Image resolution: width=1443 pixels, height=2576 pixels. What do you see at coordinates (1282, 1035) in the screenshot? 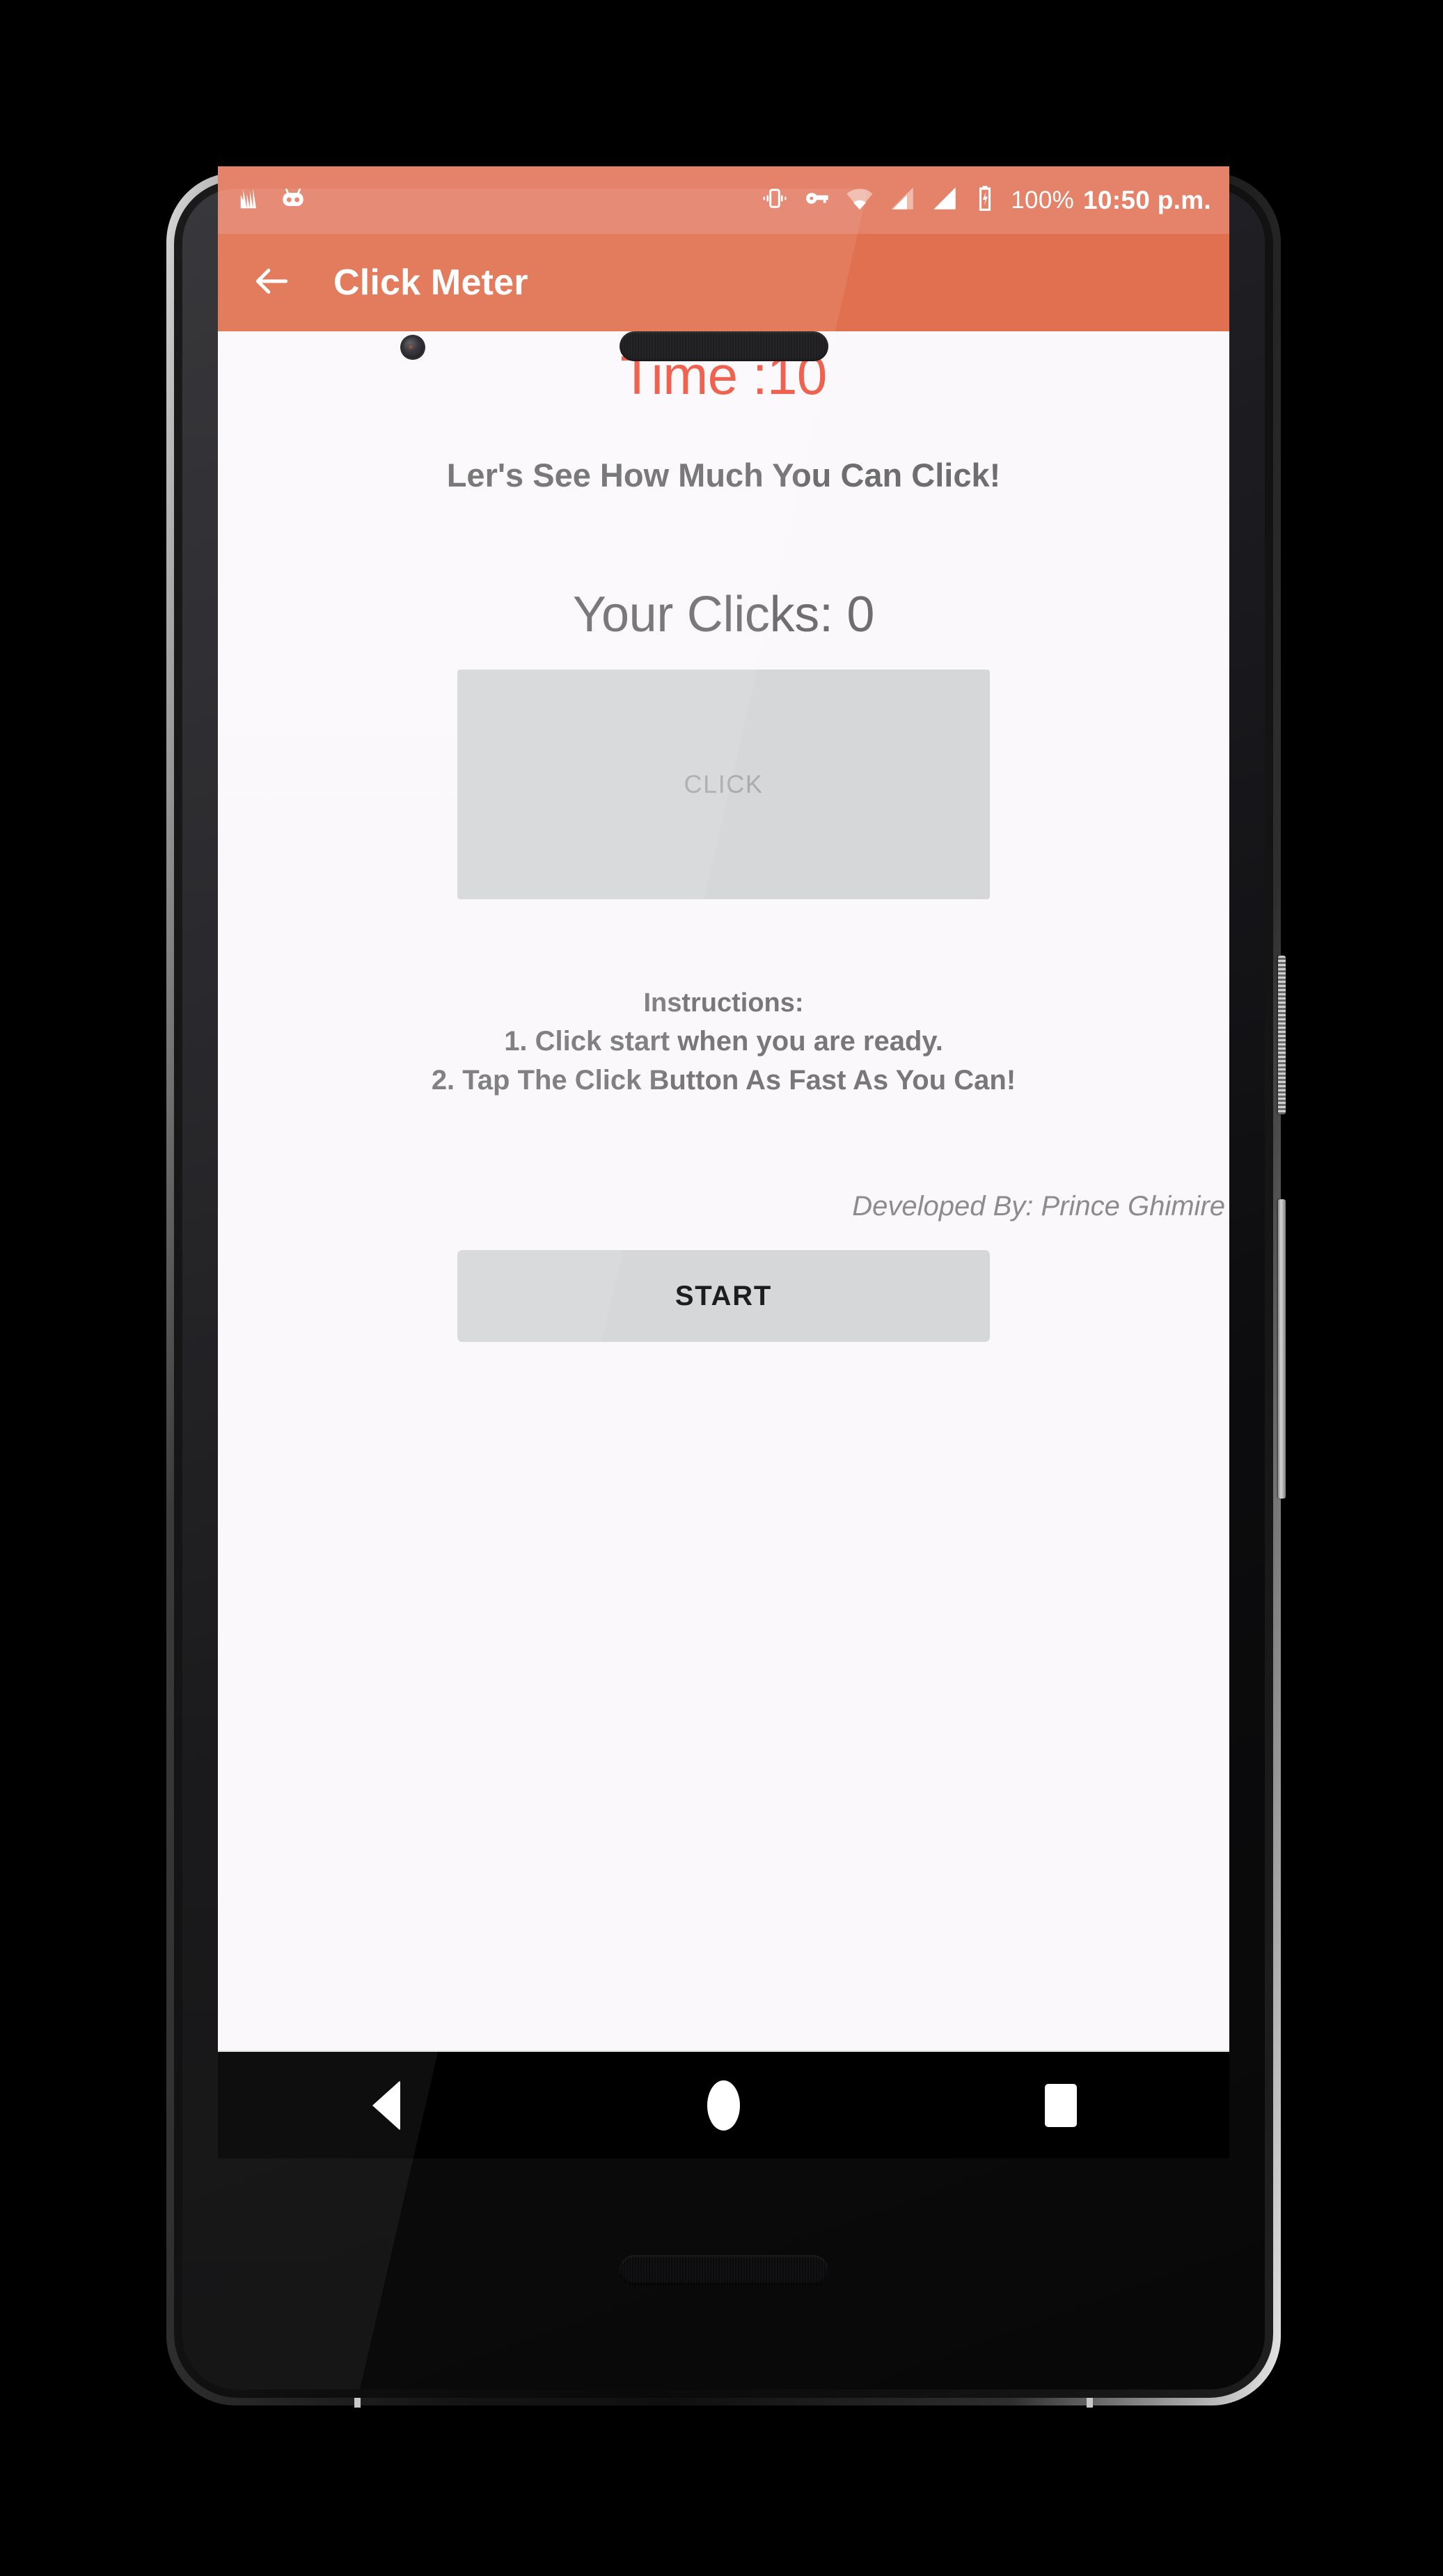
I see `power-button` at bounding box center [1282, 1035].